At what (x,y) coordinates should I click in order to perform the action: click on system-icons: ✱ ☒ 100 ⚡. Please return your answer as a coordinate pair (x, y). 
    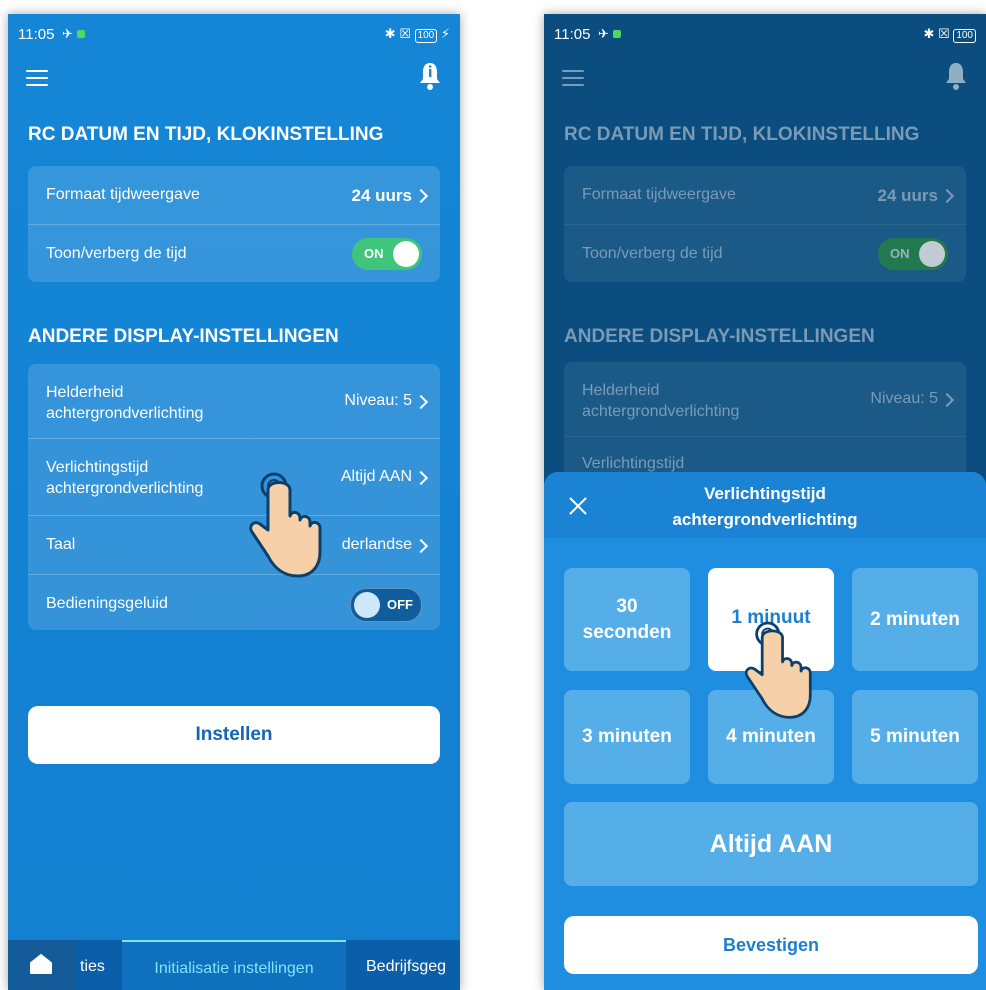
    Looking at the image, I should click on (417, 34).